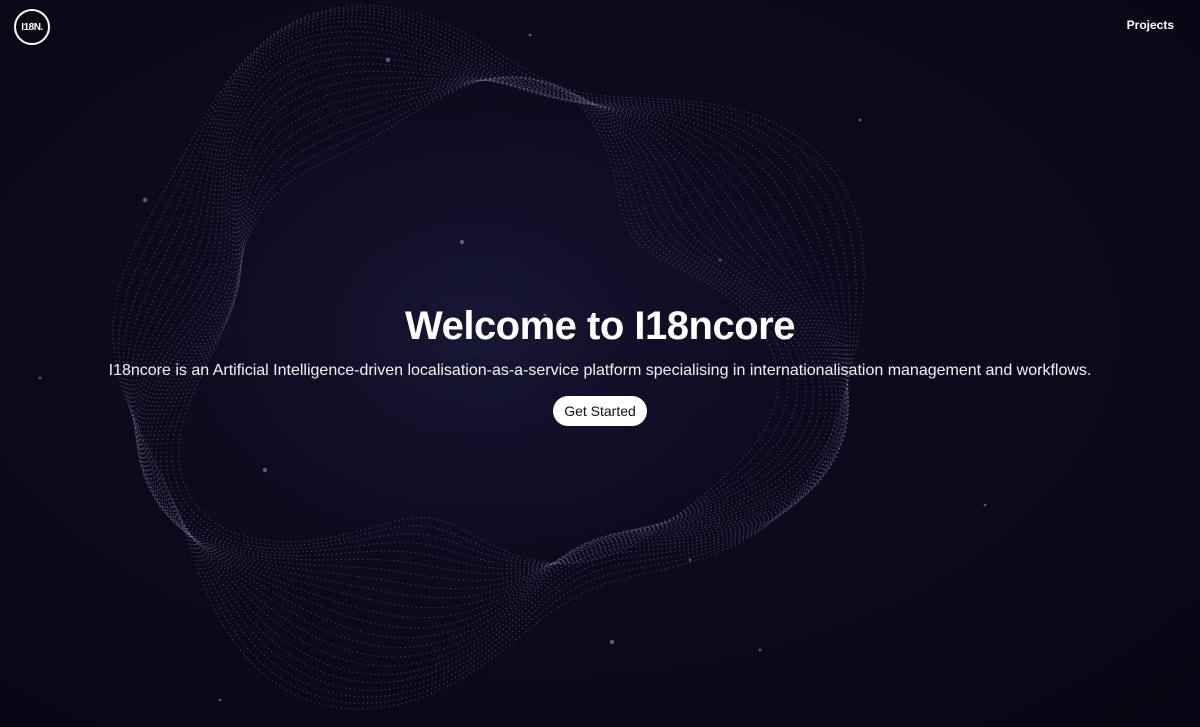  I want to click on logo-text: I18N., so click(32, 27).